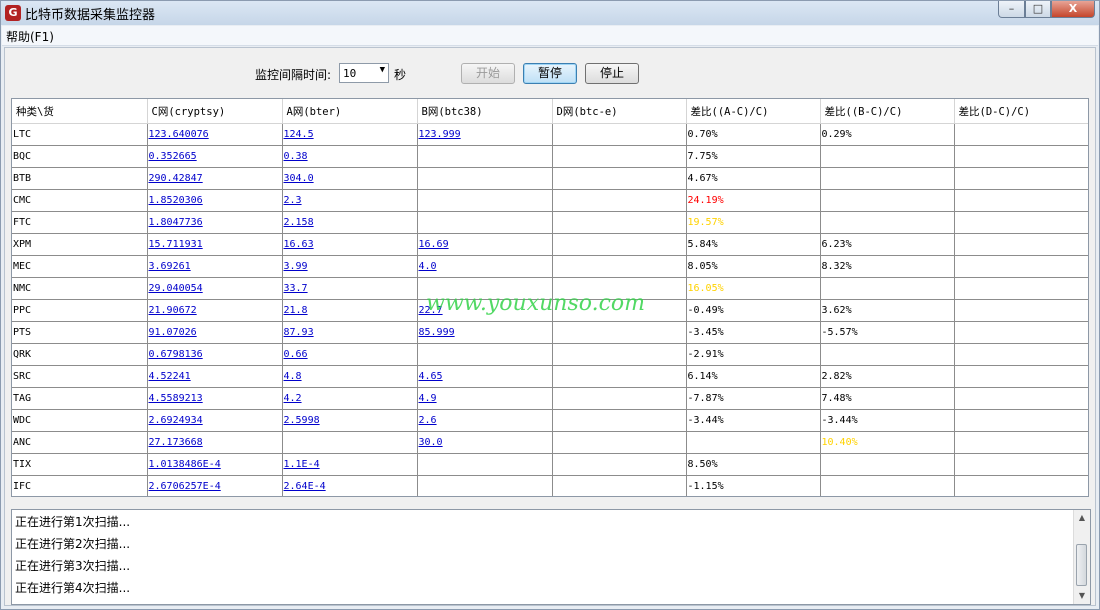 This screenshot has height=610, width=1100. What do you see at coordinates (1082, 596) in the screenshot?
I see `scroll-down-icon: ▼` at bounding box center [1082, 596].